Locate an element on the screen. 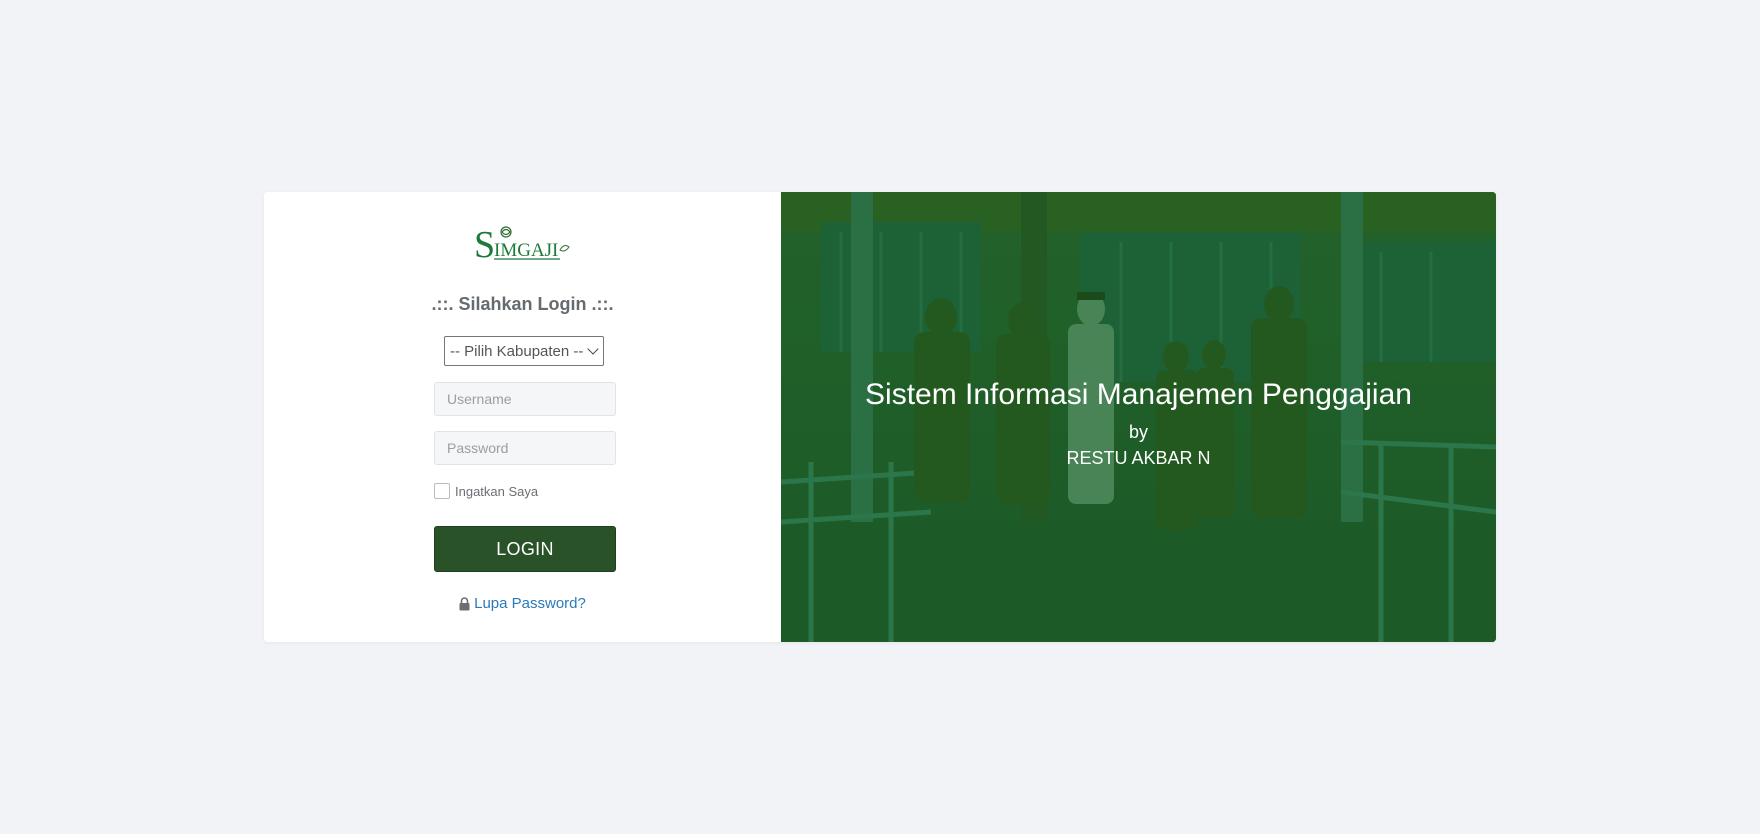 Image resolution: width=1760 pixels, height=834 pixels. remember-me-label: Ingatkan Saya is located at coordinates (497, 491).